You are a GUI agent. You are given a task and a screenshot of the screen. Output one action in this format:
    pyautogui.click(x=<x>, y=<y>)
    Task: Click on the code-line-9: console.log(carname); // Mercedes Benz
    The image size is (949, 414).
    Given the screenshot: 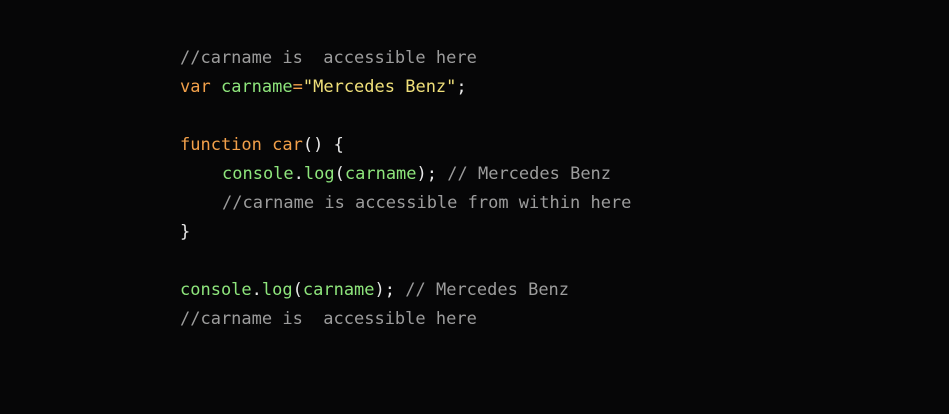 What is the action you would take?
    pyautogui.click(x=405, y=290)
    